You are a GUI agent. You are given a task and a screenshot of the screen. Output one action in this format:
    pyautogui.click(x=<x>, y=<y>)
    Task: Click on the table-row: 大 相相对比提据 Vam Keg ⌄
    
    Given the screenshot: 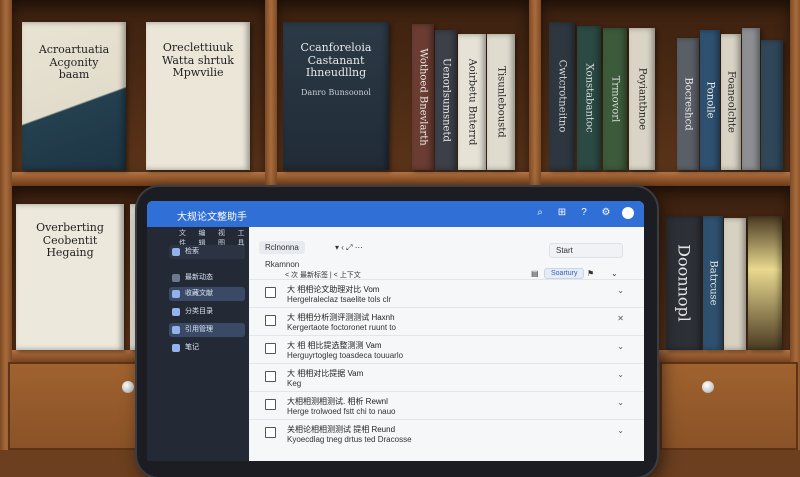 What is the action you would take?
    pyautogui.click(x=446, y=377)
    